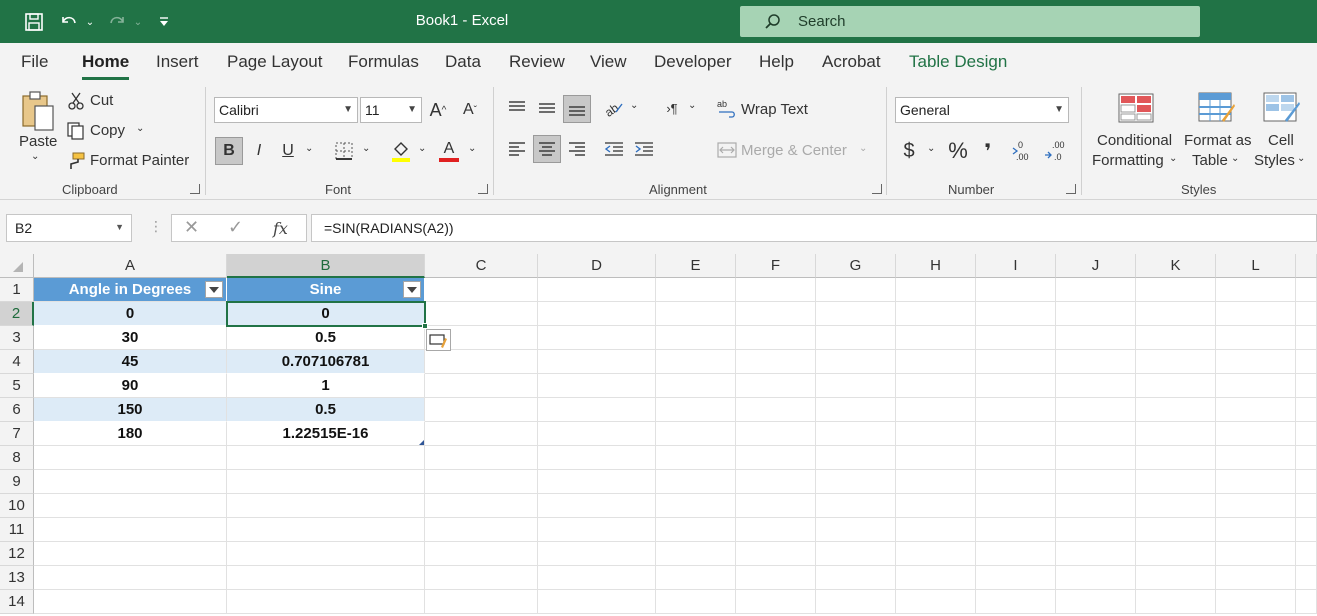 The image size is (1317, 616). Describe the element at coordinates (692, 105) in the screenshot. I see `text-direction-dropdown-icon: ⌄` at that location.